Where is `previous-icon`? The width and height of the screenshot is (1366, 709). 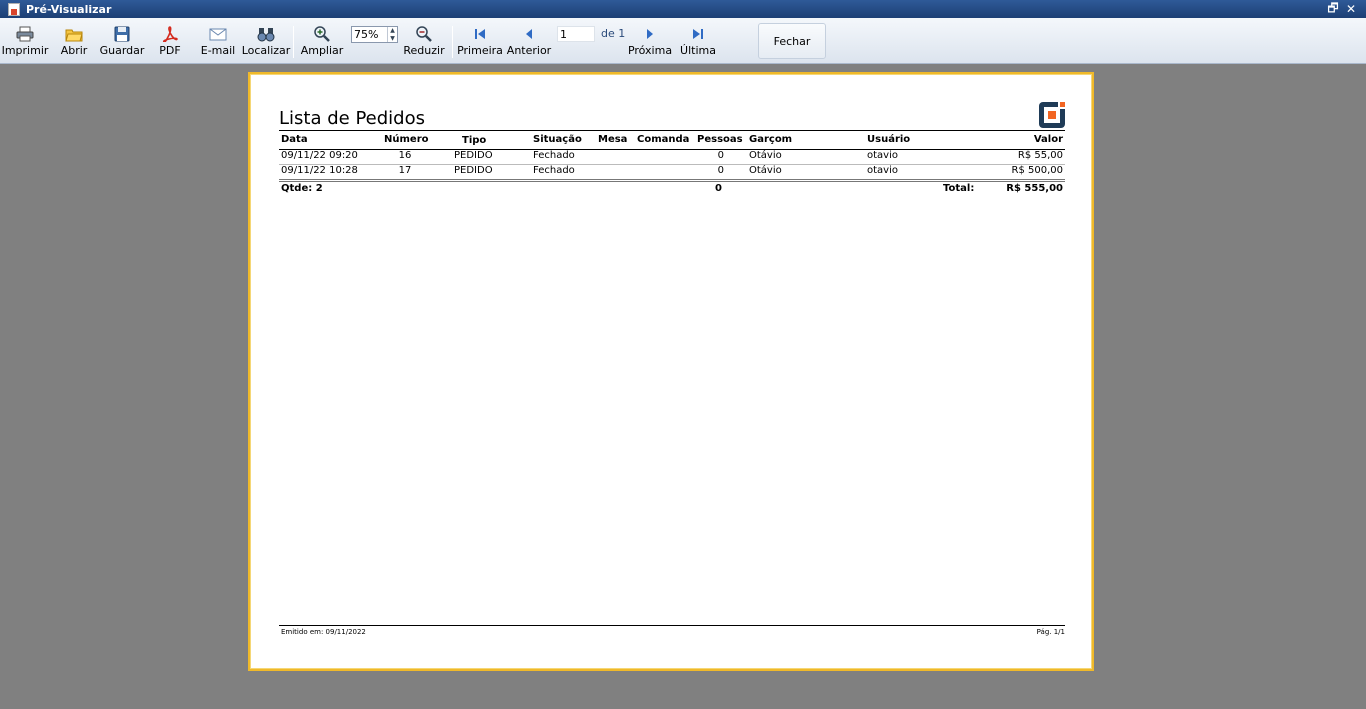
previous-icon is located at coordinates (529, 34).